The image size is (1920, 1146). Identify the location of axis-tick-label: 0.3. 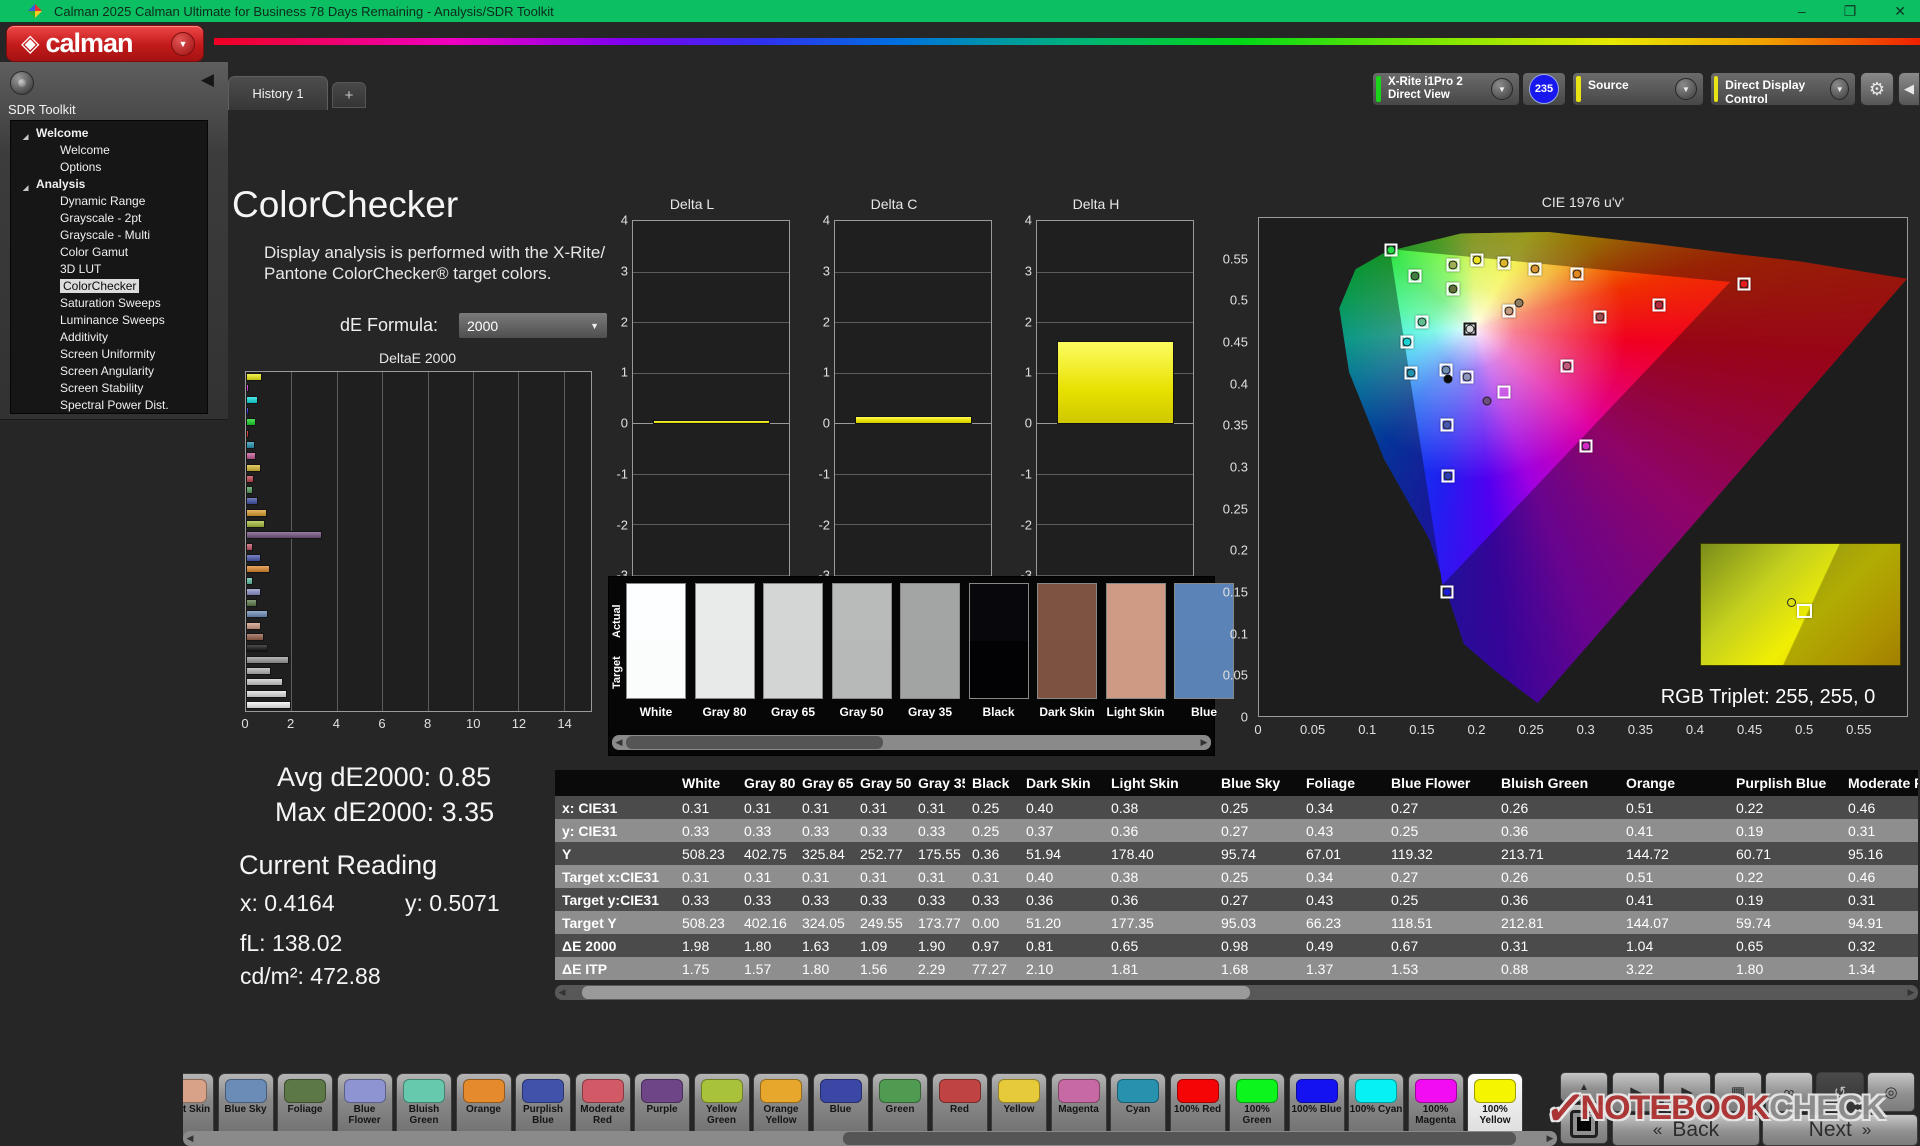
(1585, 729).